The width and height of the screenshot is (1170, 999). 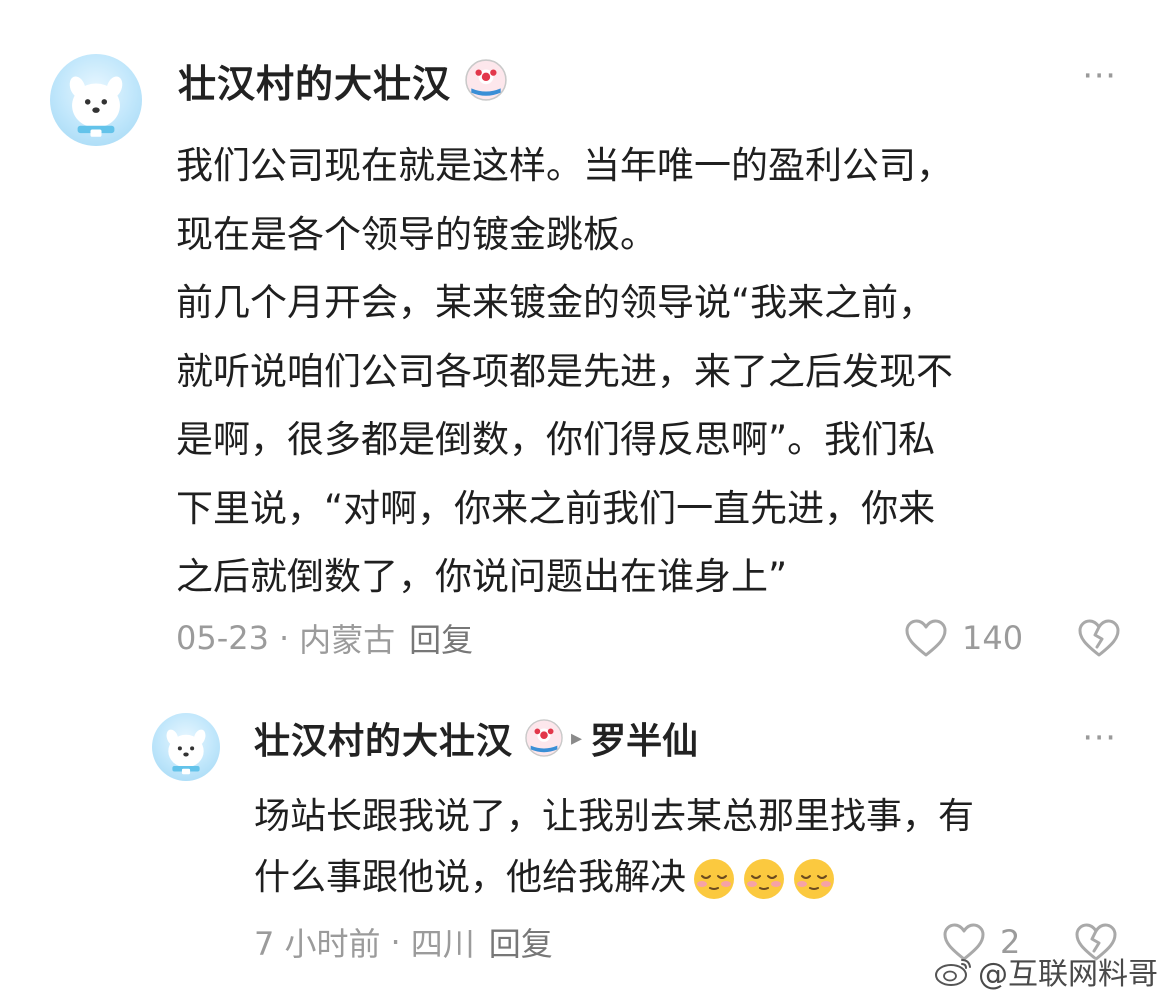 I want to click on comment-actions: 140, so click(x=1012, y=638).